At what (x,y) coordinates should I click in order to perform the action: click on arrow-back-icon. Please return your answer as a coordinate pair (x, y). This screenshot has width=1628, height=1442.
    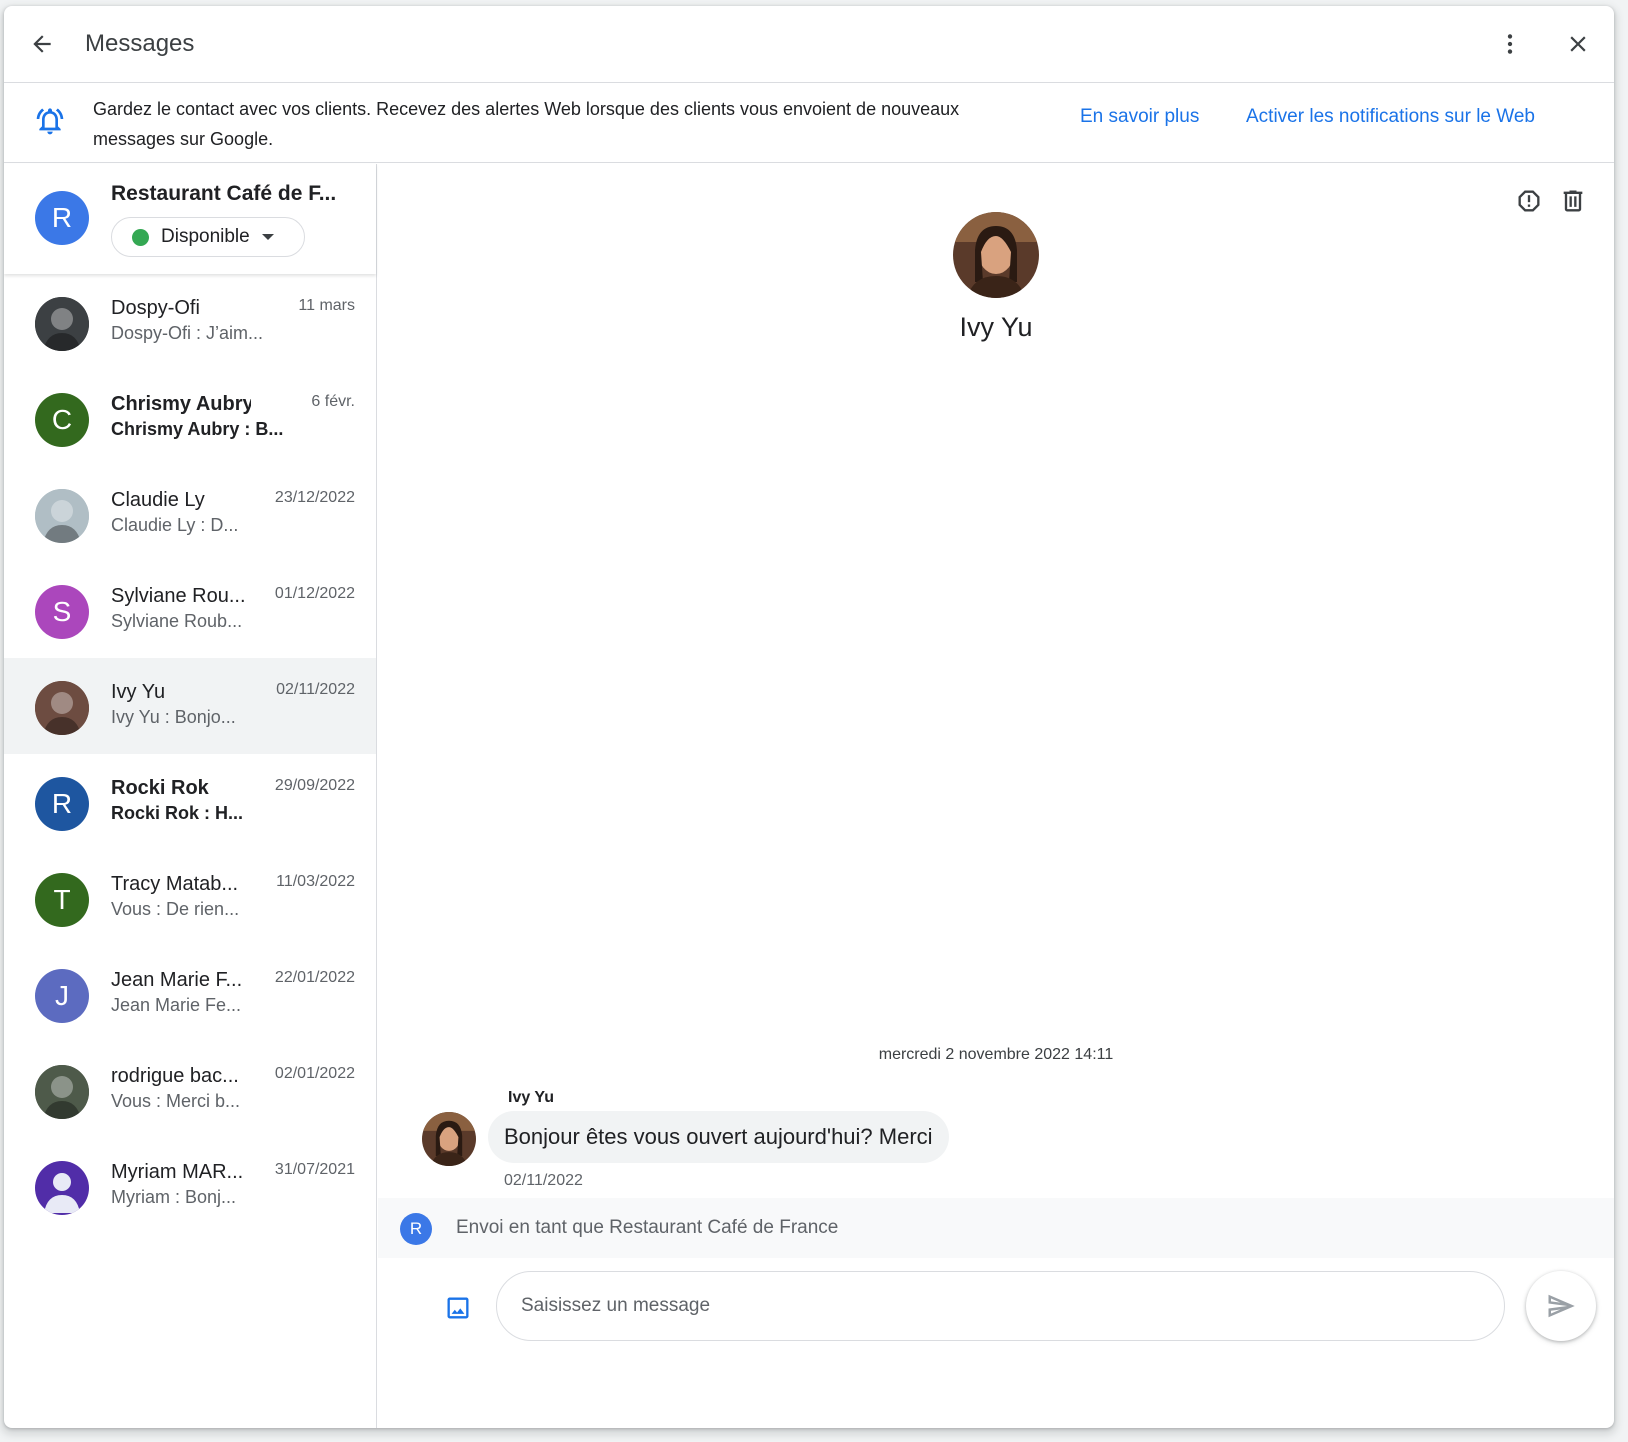
    Looking at the image, I should click on (42, 44).